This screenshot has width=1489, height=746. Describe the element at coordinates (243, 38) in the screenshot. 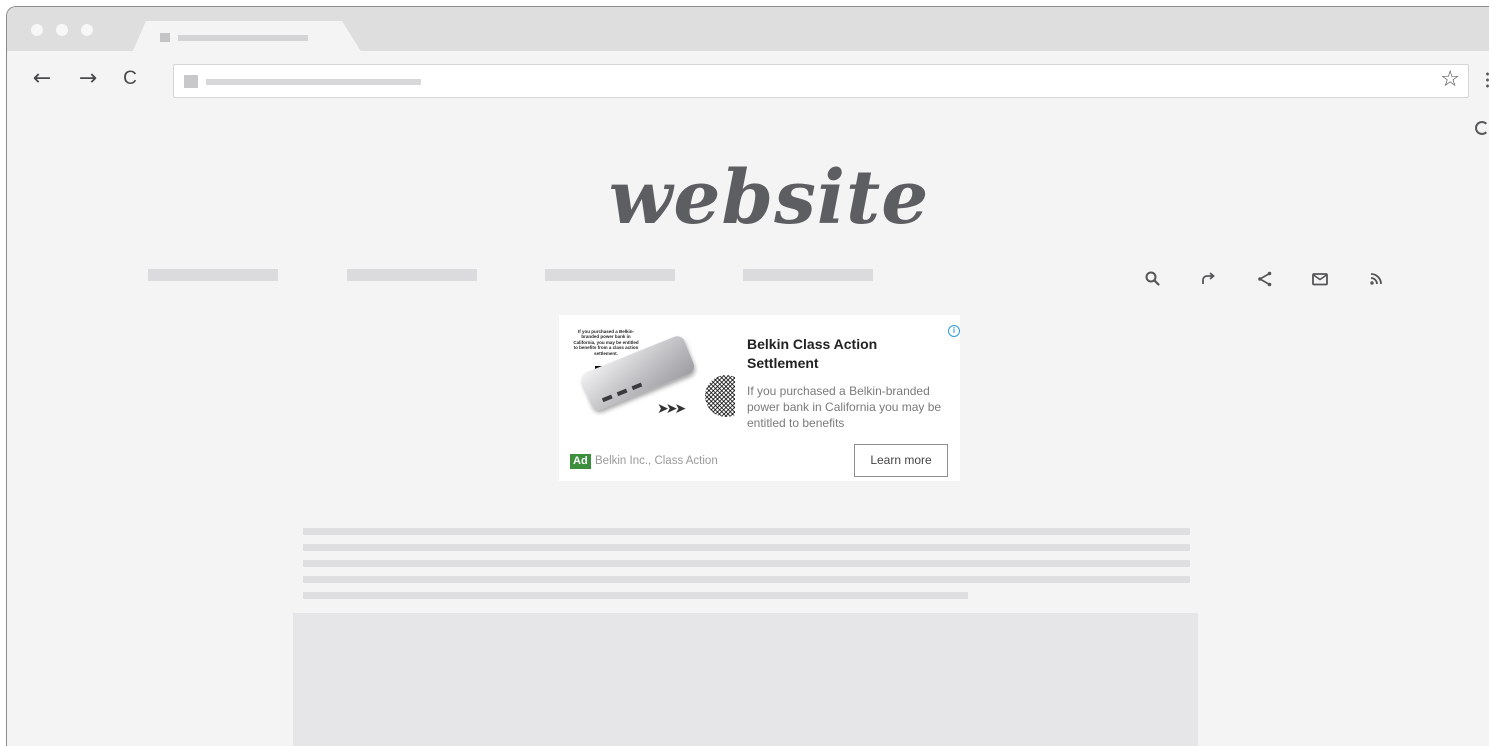

I see `tab-title-placeholder` at that location.